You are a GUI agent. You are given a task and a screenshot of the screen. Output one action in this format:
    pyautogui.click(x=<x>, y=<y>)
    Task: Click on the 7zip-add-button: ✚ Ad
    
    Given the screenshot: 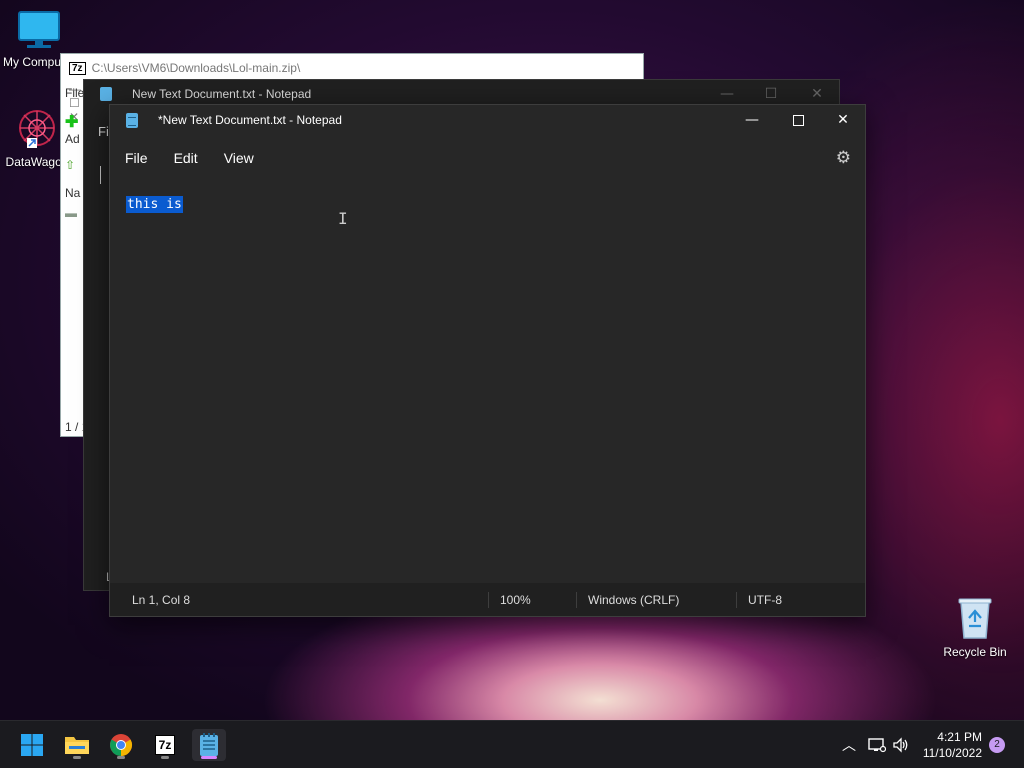 What is the action you would take?
    pyautogui.click(x=72, y=129)
    